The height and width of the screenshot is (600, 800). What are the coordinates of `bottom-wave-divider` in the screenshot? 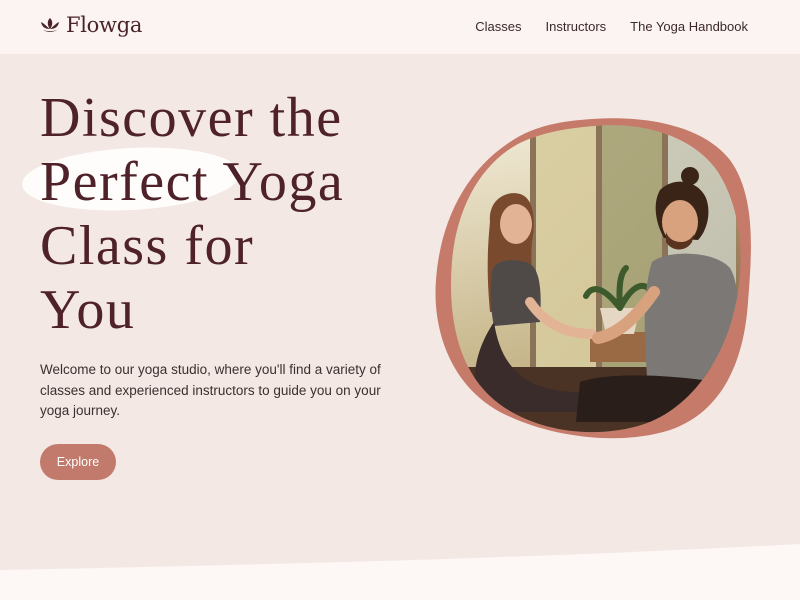 It's located at (400, 572).